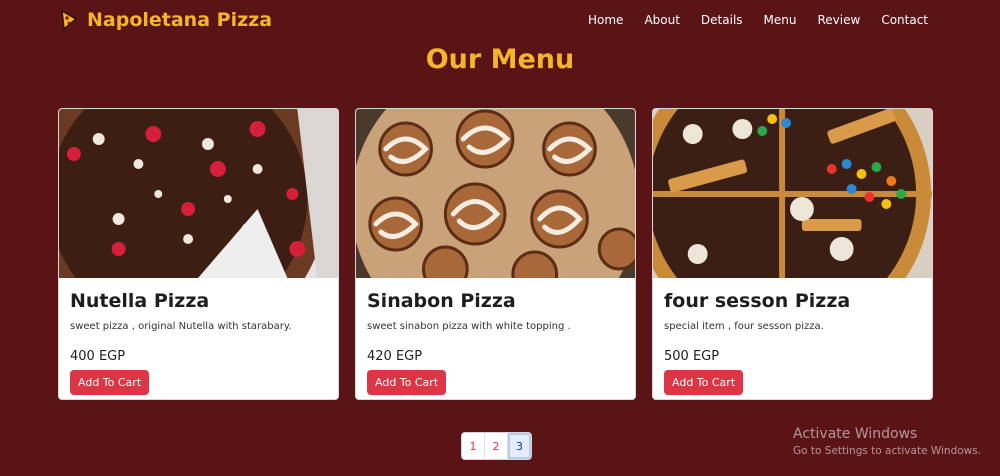 The image size is (1000, 476). I want to click on nav-links: Home About Details Menu Review Contact, so click(758, 20).